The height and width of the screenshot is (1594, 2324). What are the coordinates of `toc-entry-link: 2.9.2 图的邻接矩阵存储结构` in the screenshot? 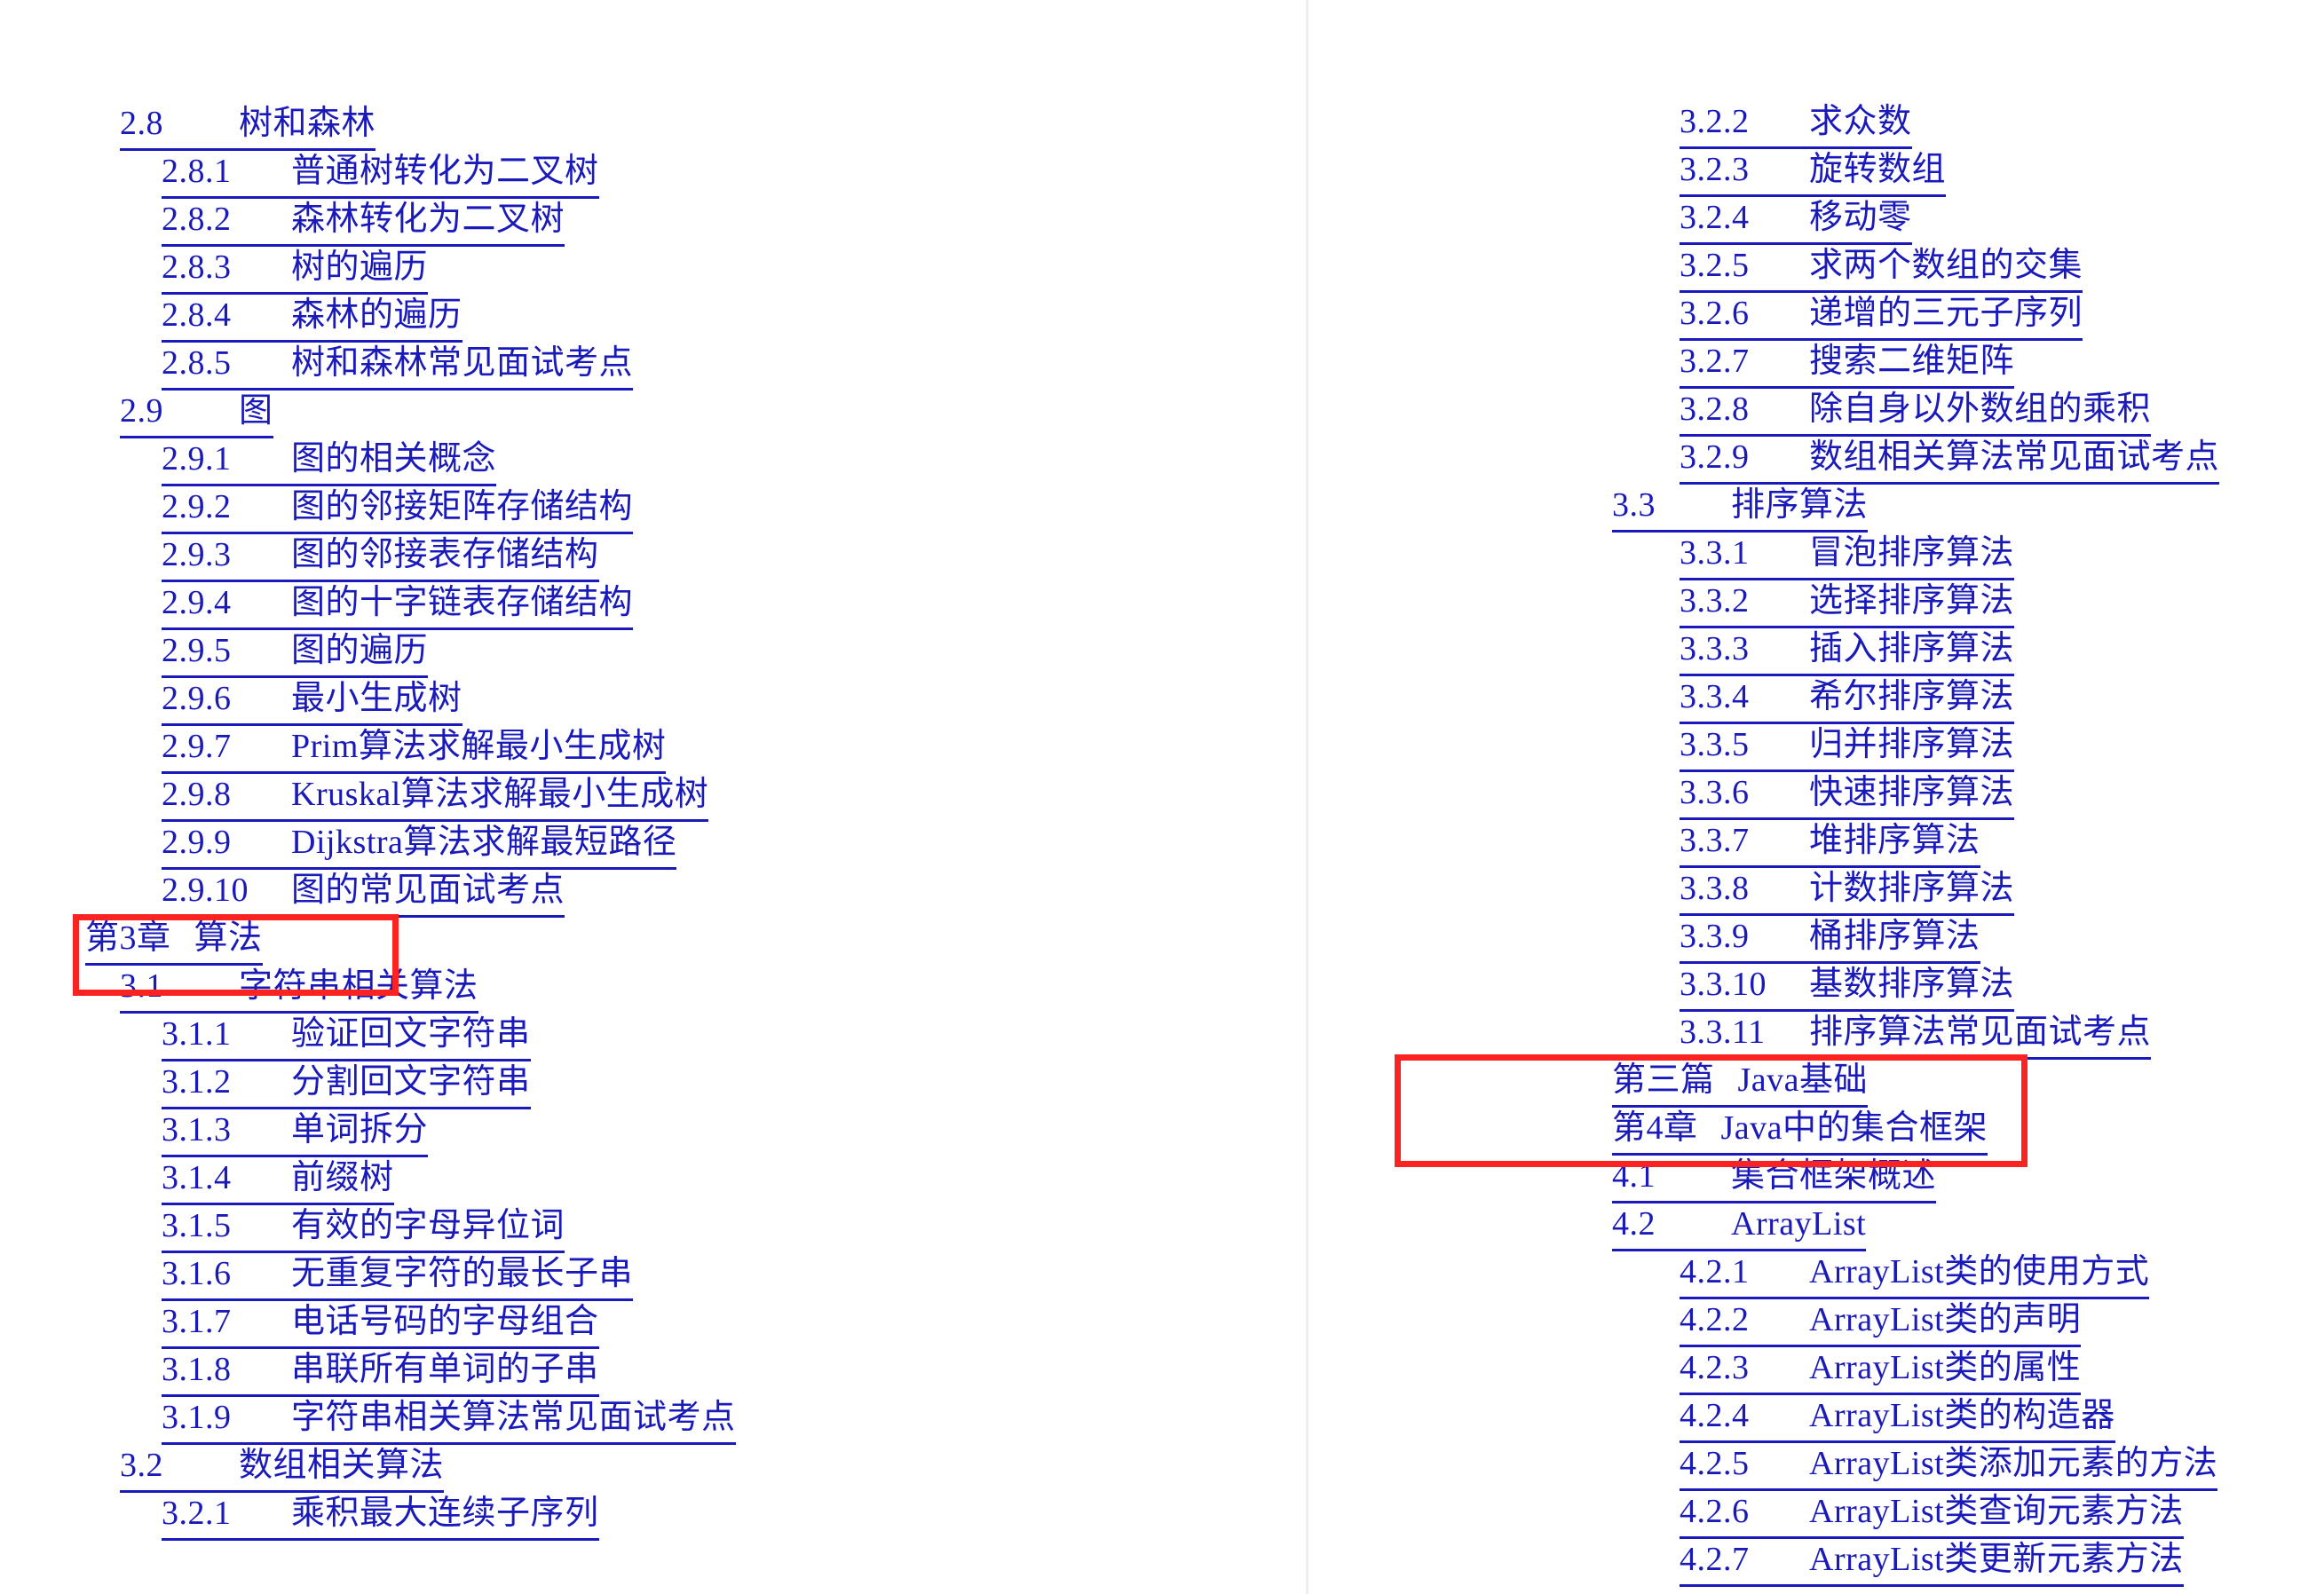 It's located at (398, 508).